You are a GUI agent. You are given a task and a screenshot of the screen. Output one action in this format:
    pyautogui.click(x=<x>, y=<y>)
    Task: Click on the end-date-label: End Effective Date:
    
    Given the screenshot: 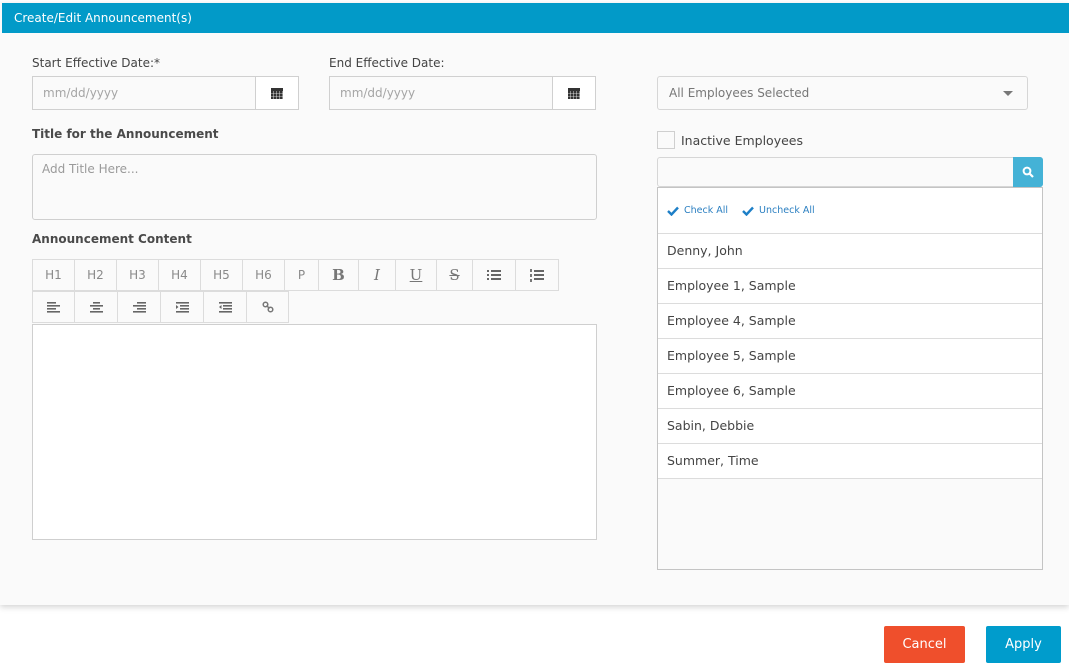 What is the action you would take?
    pyautogui.click(x=387, y=63)
    